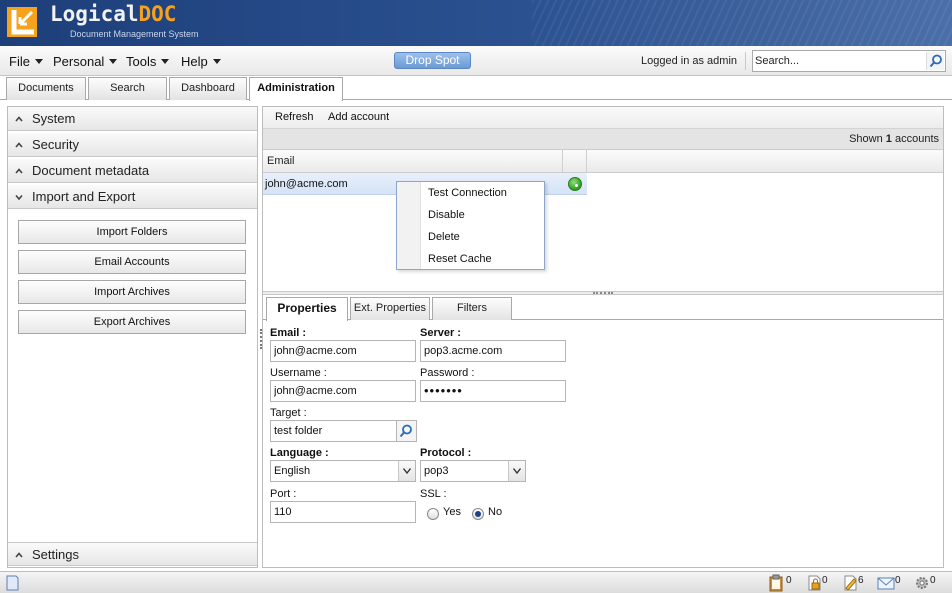 The height and width of the screenshot is (593, 952). What do you see at coordinates (467, 193) in the screenshot?
I see `menu-test-connection: Test Connection` at bounding box center [467, 193].